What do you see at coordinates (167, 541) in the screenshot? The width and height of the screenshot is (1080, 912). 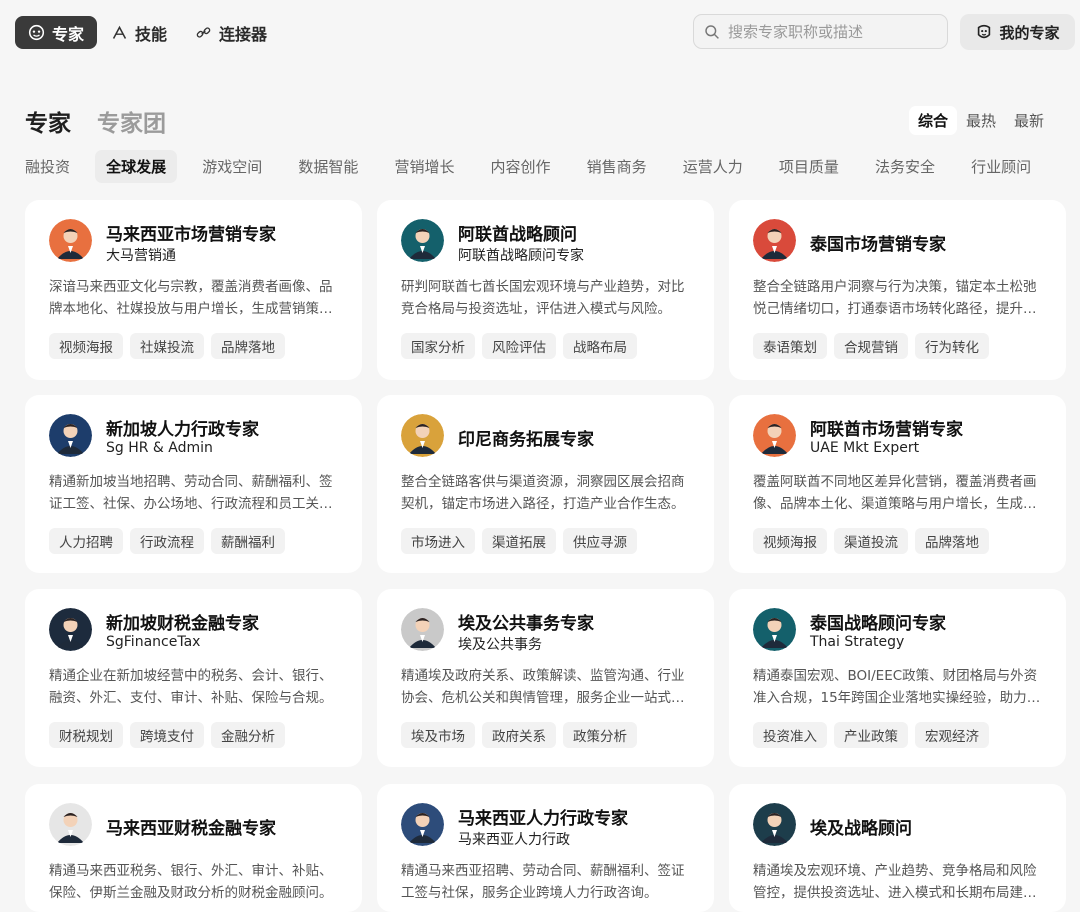 I see `expert-tag: 行政流程` at bounding box center [167, 541].